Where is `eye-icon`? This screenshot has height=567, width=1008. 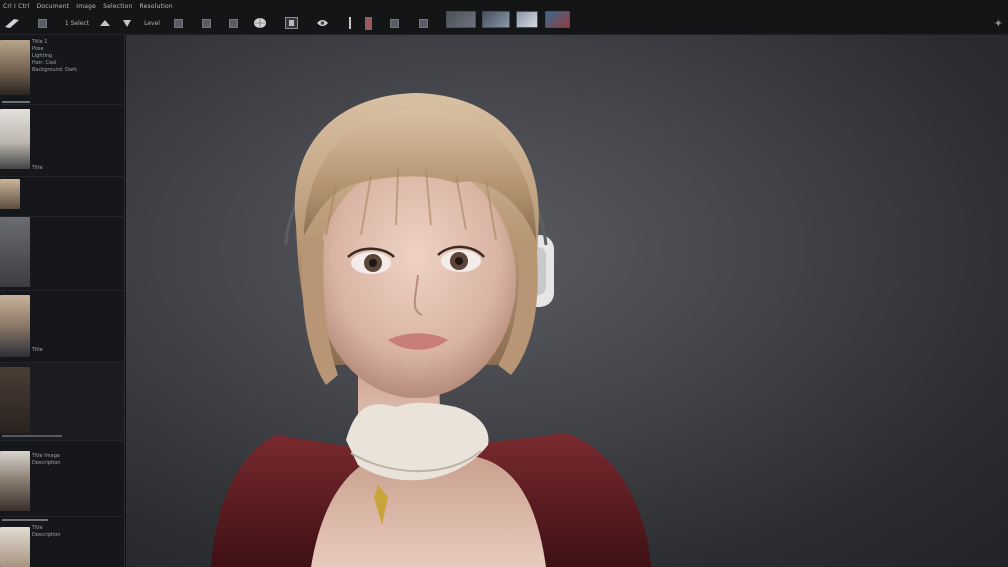 eye-icon is located at coordinates (322, 23).